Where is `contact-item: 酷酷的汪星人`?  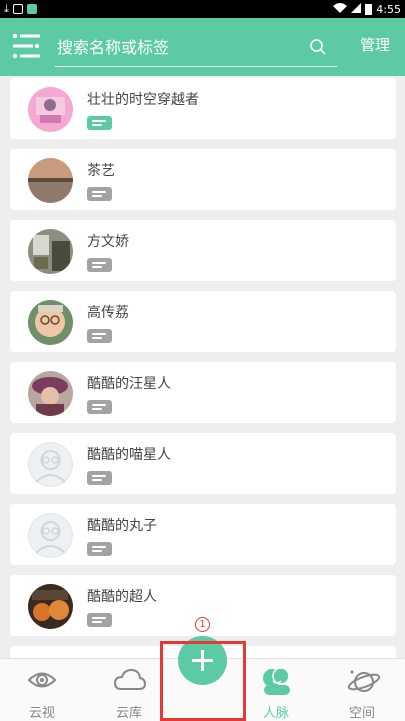 contact-item: 酷酷的汪星人 is located at coordinates (203, 392).